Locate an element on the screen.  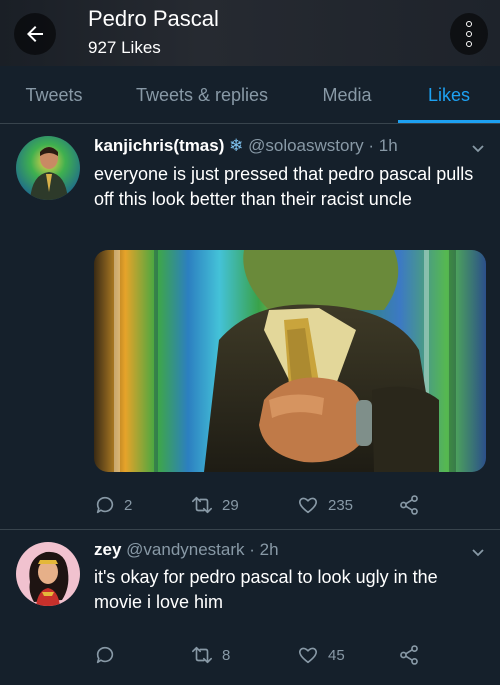
more-options-button is located at coordinates (469, 34).